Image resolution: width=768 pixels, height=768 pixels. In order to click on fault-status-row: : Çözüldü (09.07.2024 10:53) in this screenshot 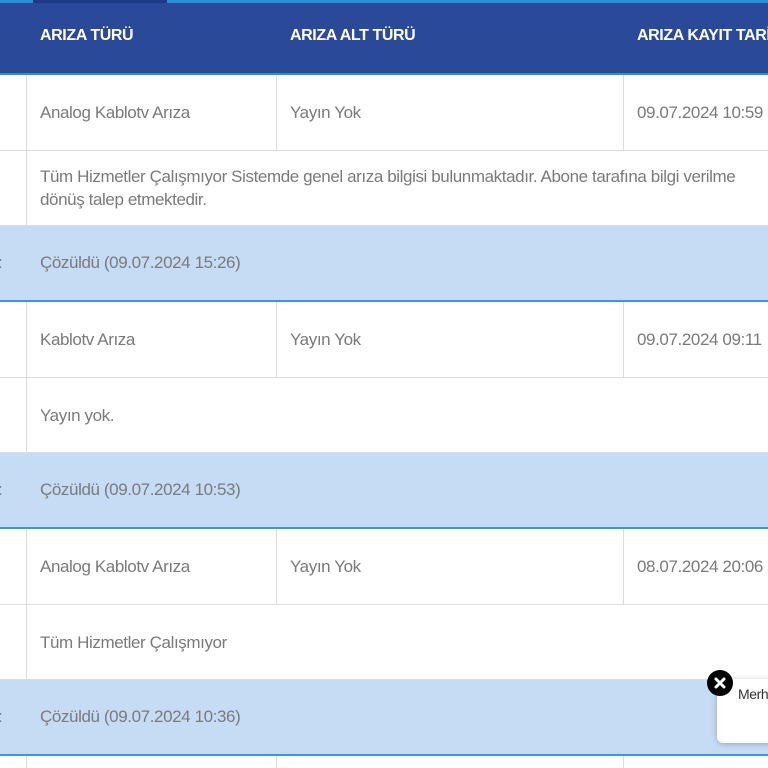, I will do `click(384, 491)`.